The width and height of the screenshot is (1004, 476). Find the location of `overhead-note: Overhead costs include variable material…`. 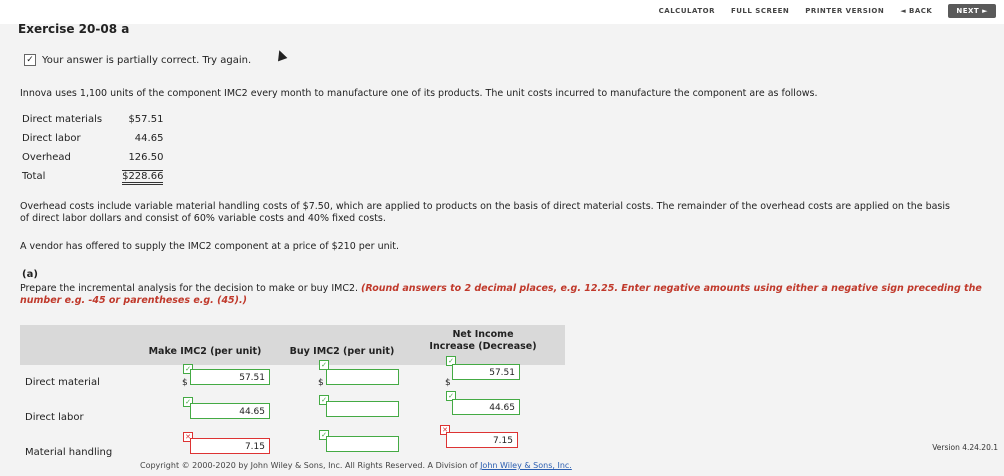

overhead-note: Overhead costs include variable material… is located at coordinates (485, 213).